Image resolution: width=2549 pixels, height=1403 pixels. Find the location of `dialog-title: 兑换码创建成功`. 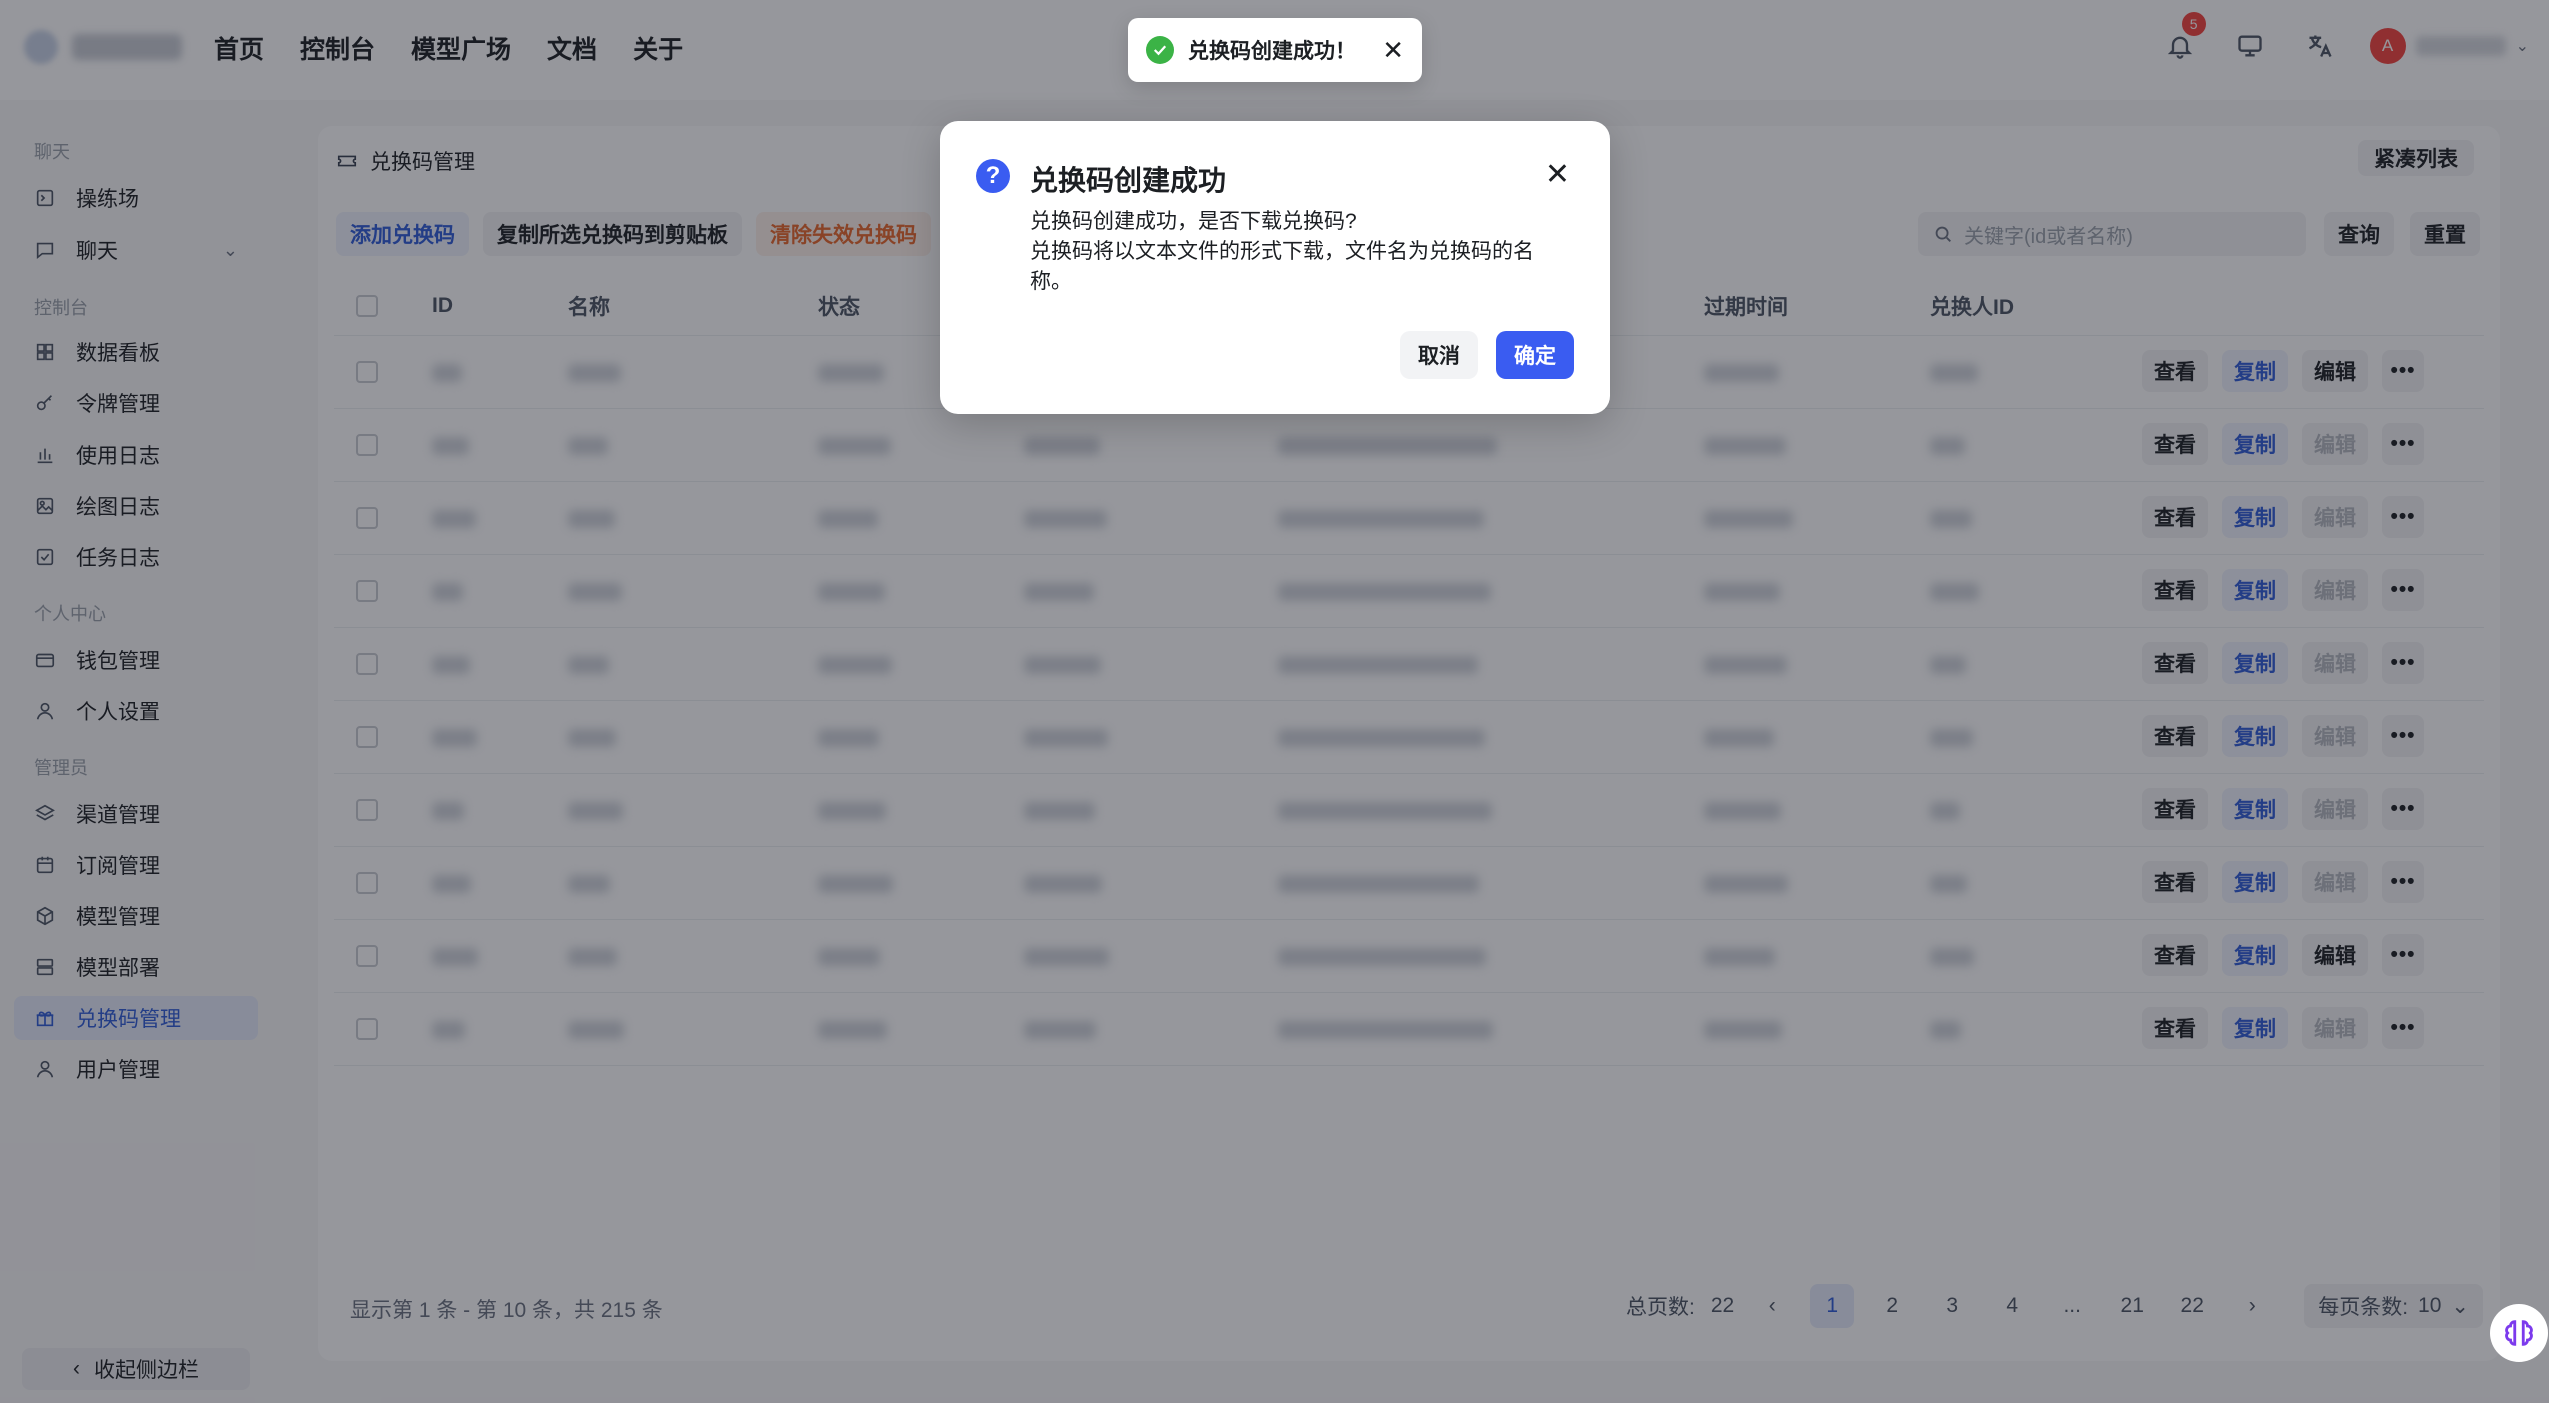

dialog-title: 兑换码创建成功 is located at coordinates (1128, 180).